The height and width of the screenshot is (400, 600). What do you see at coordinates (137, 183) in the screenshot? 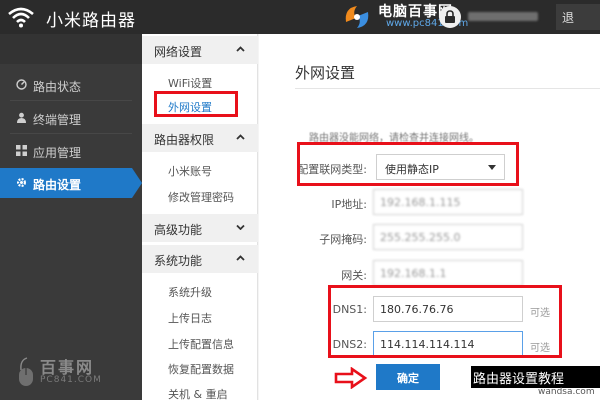
I see `active-pointer` at bounding box center [137, 183].